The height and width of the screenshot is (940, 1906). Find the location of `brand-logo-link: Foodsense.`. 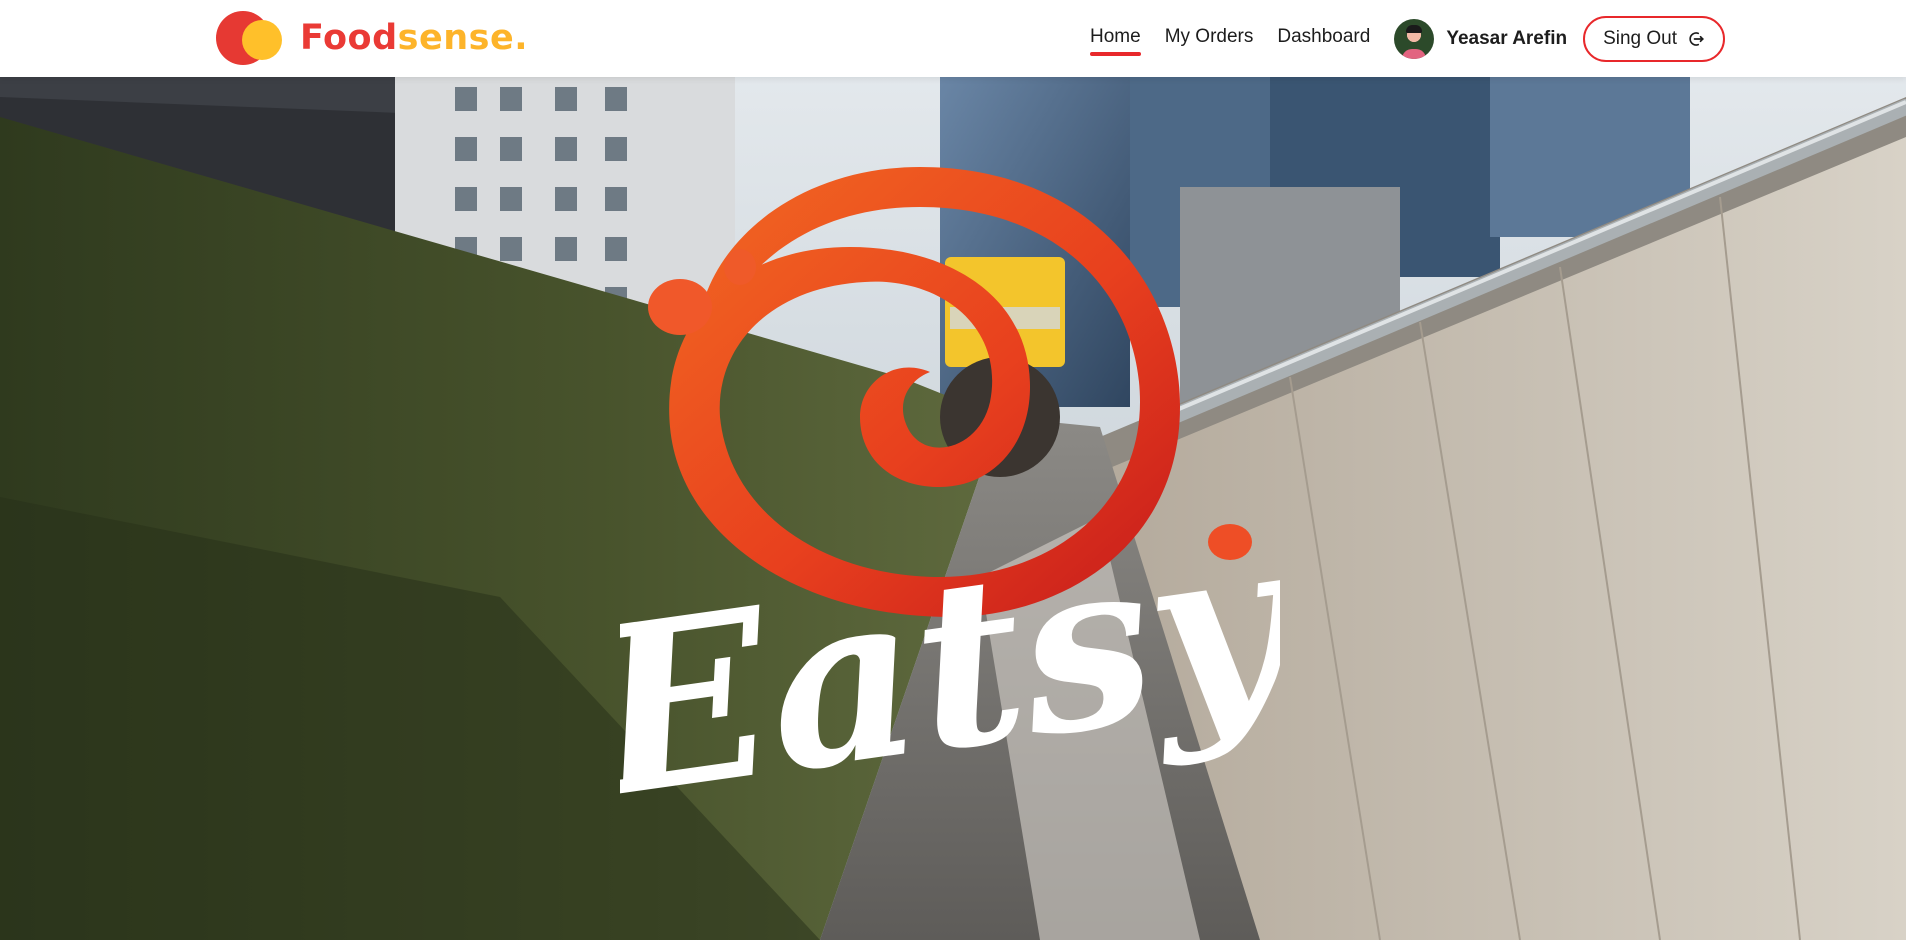

brand-logo-link: Foodsense. is located at coordinates (372, 38).